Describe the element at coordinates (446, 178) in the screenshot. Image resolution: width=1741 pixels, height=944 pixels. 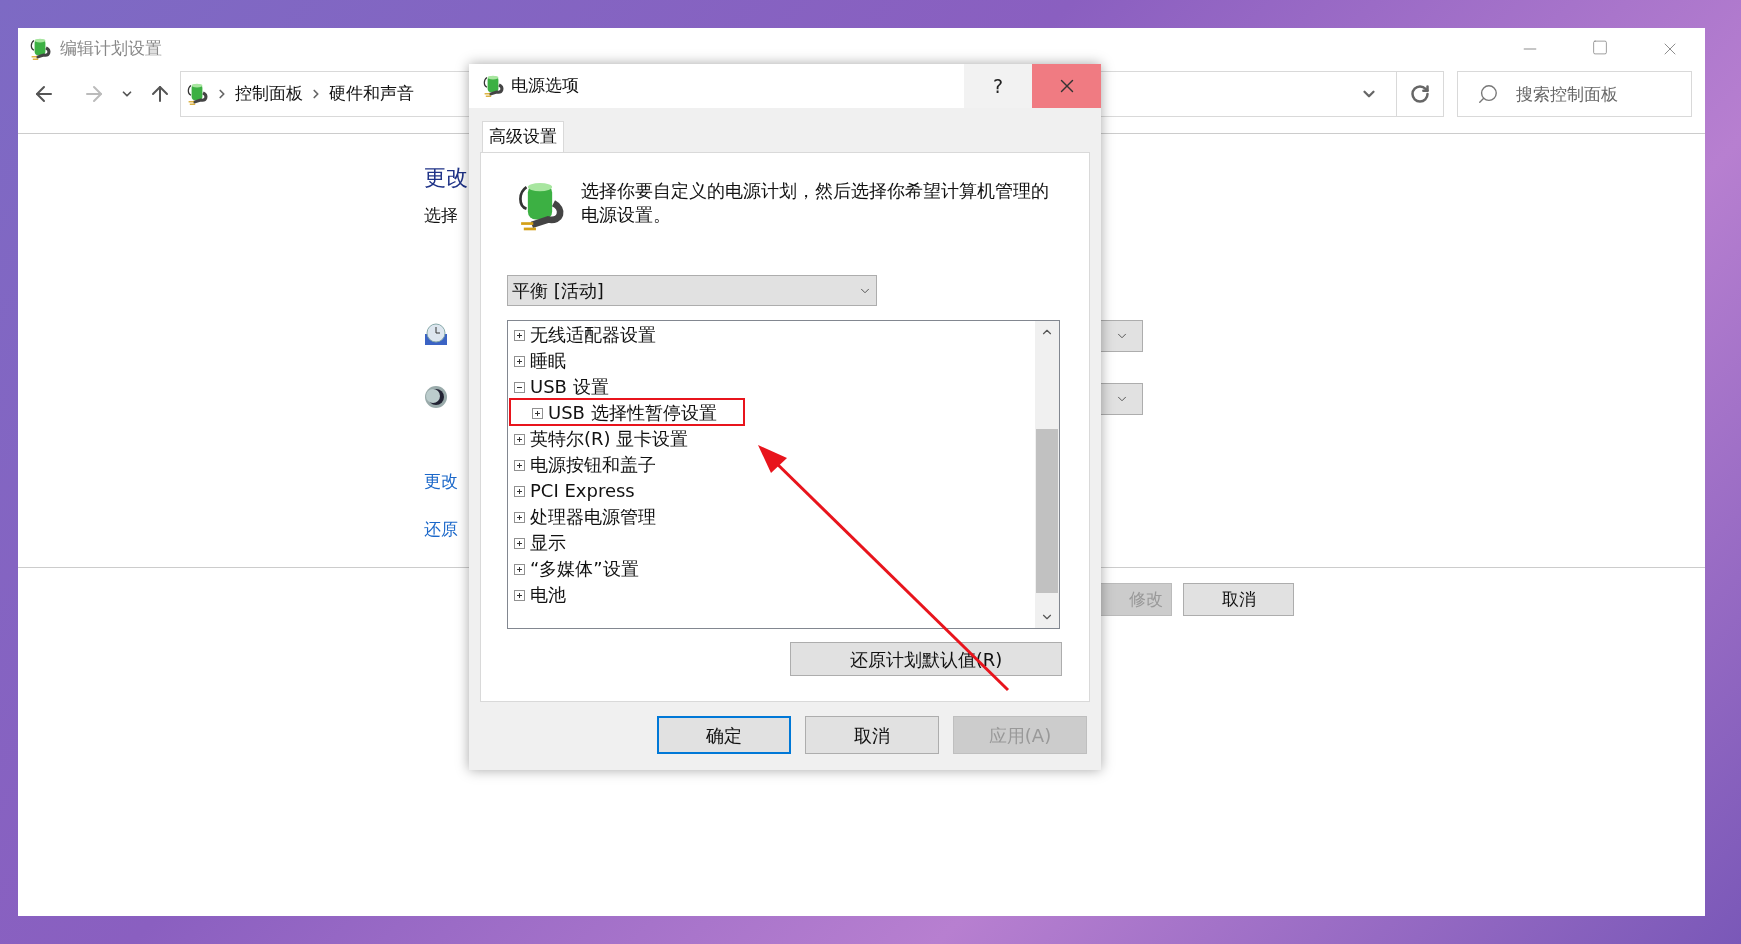
I see `page-heading: 更改` at that location.